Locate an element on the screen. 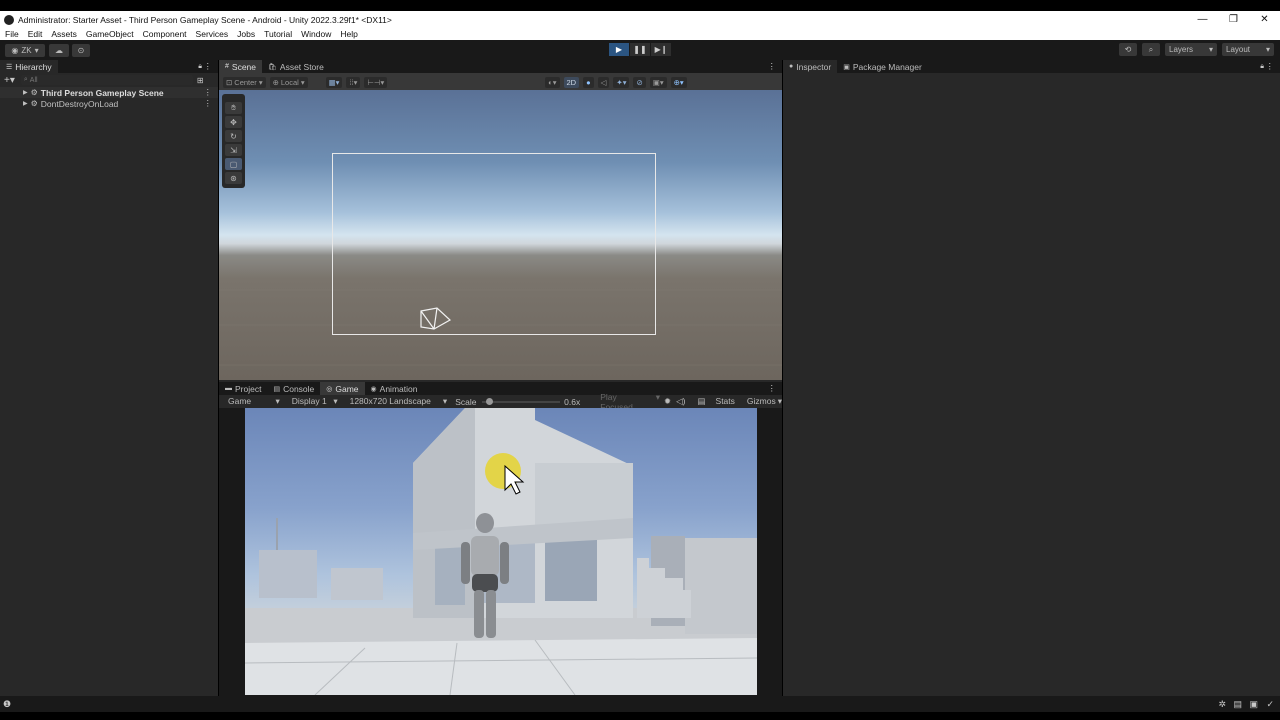  filter-icon: ⊞ is located at coordinates (200, 80).